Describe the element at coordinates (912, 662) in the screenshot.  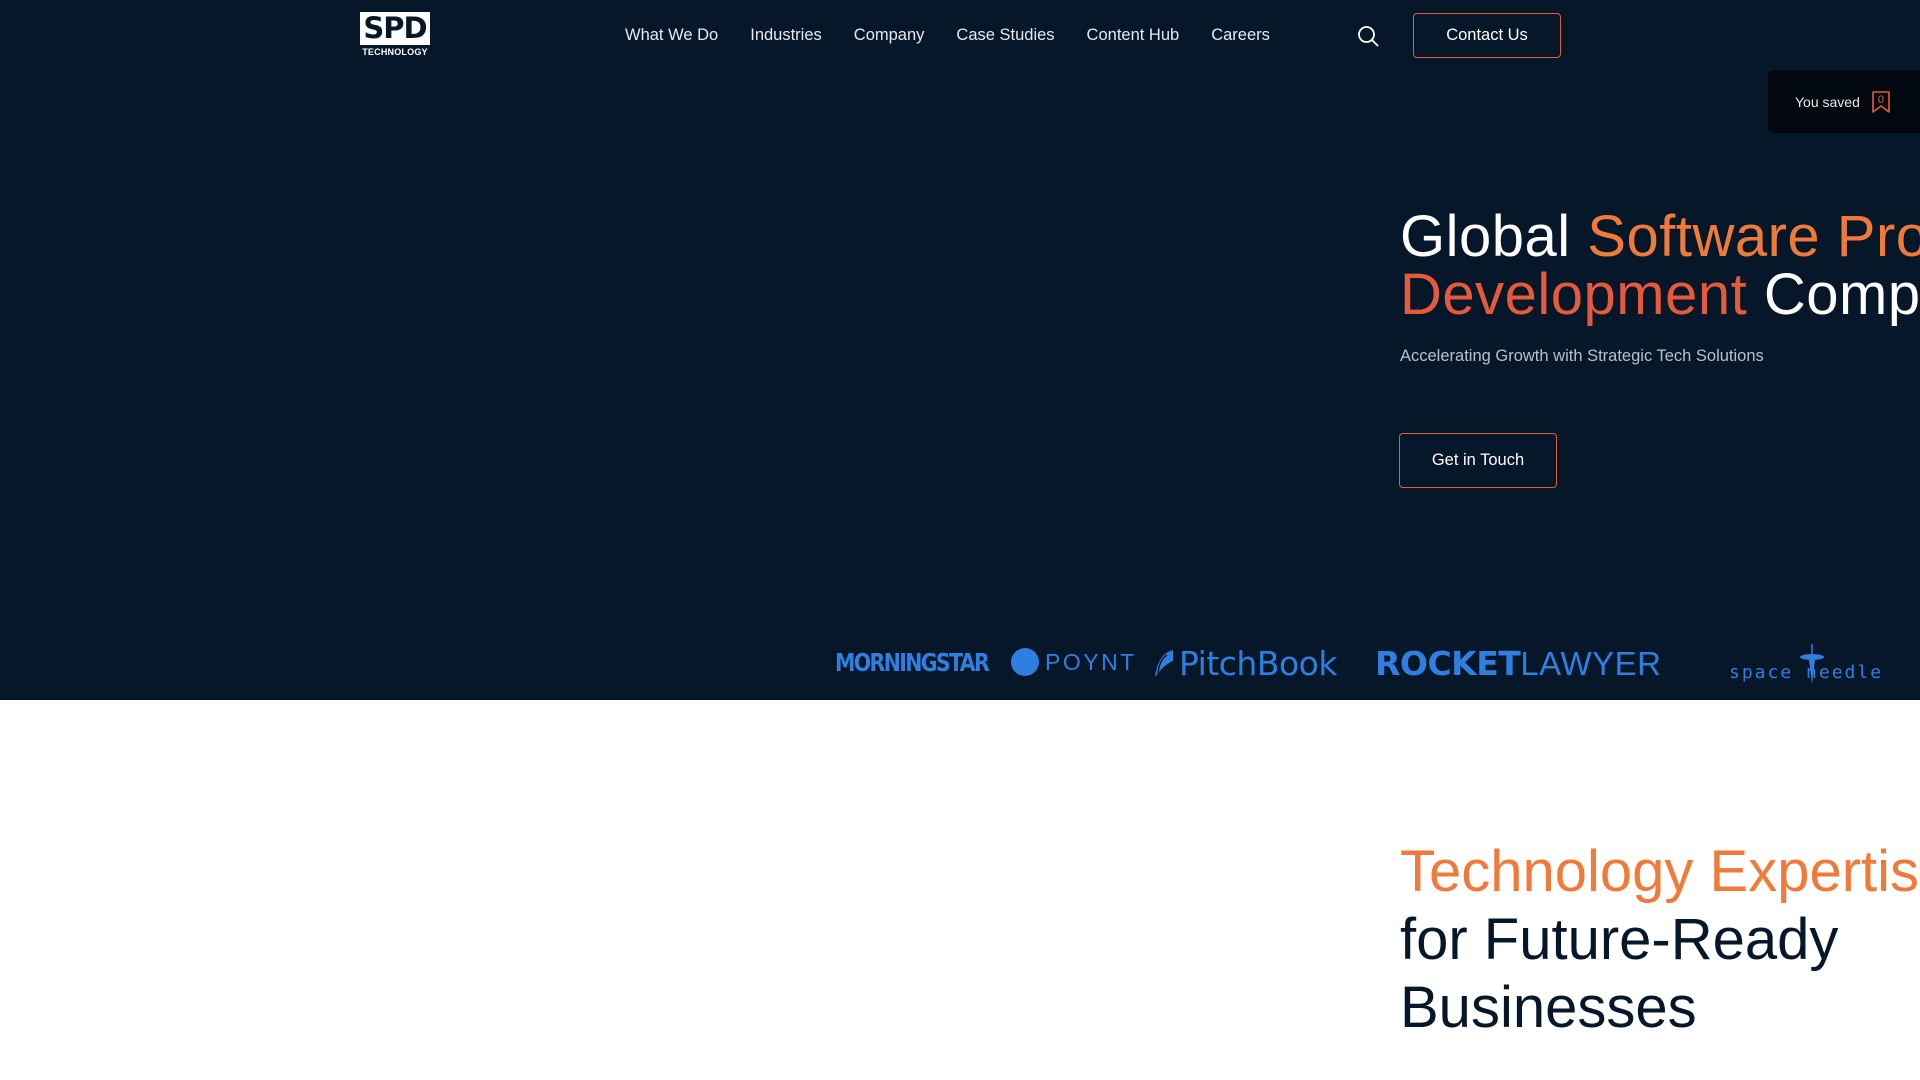
I see `morningstar-logo: MORNINGSTAR` at that location.